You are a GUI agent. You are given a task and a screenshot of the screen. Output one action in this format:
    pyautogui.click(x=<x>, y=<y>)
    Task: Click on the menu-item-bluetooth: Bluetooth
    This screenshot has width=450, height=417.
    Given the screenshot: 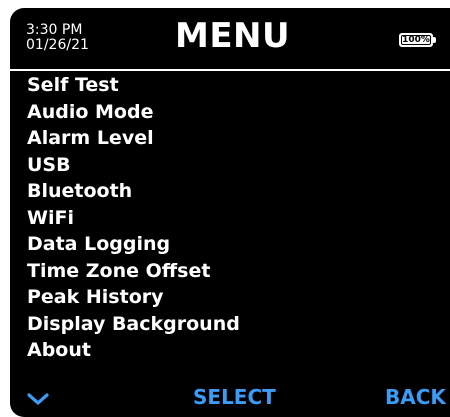 What is the action you would take?
    pyautogui.click(x=230, y=191)
    